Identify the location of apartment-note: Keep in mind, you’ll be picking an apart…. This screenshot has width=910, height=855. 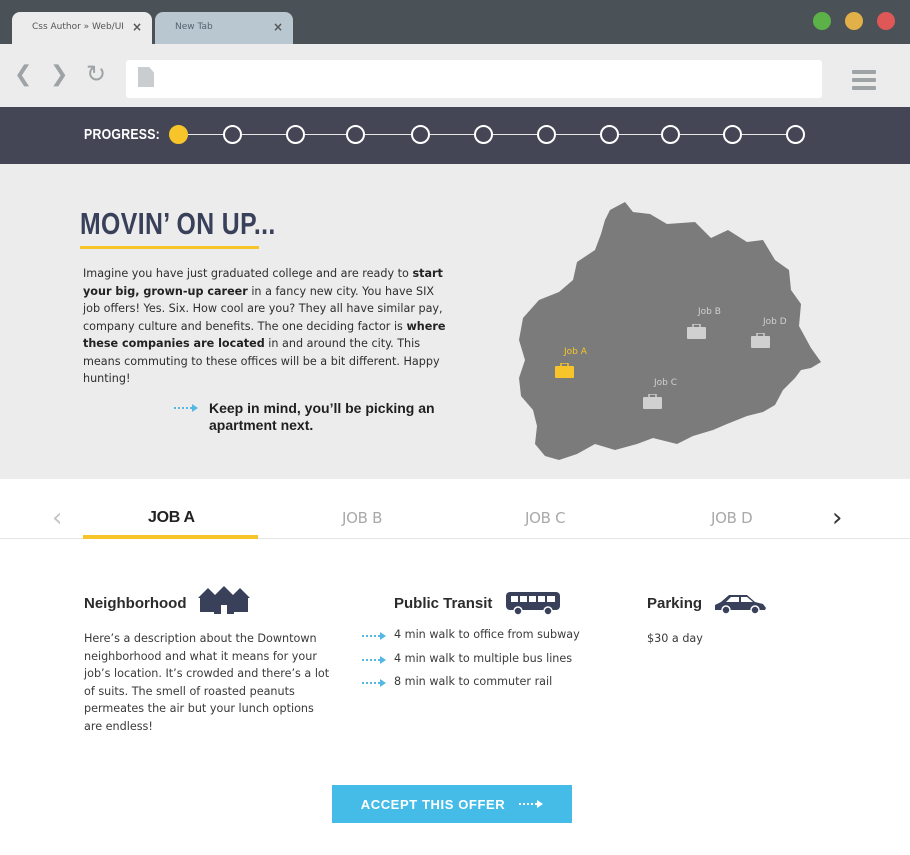
(322, 416).